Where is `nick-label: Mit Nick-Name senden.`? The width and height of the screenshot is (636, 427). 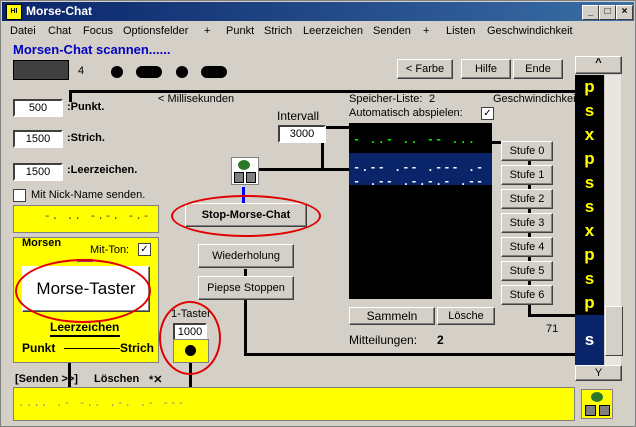
nick-label: Mit Nick-Name senden. is located at coordinates (88, 195).